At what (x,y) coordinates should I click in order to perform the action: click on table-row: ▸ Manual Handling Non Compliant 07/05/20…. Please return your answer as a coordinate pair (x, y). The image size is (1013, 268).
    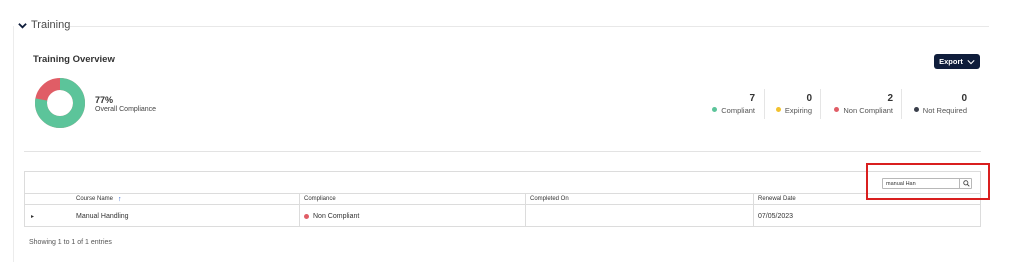
    Looking at the image, I should click on (502, 216).